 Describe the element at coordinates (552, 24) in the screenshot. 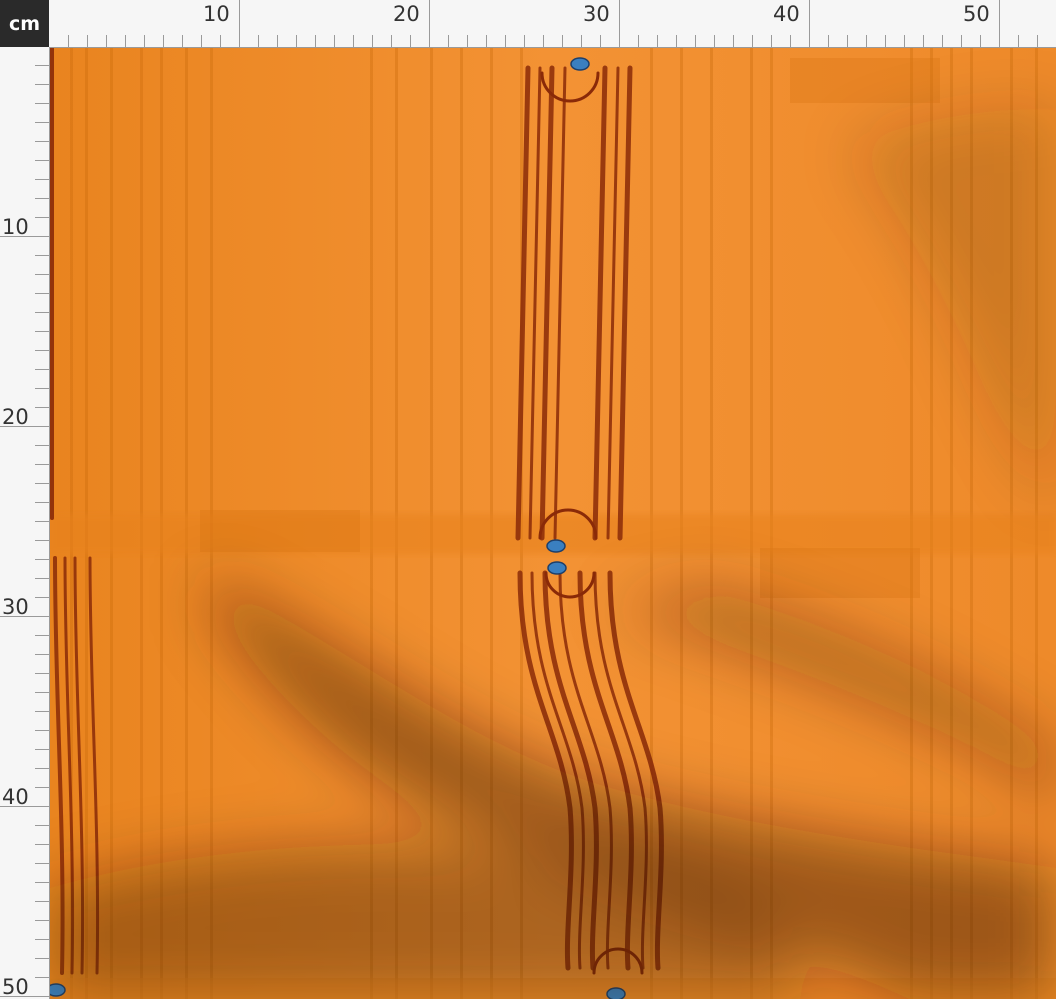

I see `horizontal-ruler: 10 20 30 40 50` at that location.